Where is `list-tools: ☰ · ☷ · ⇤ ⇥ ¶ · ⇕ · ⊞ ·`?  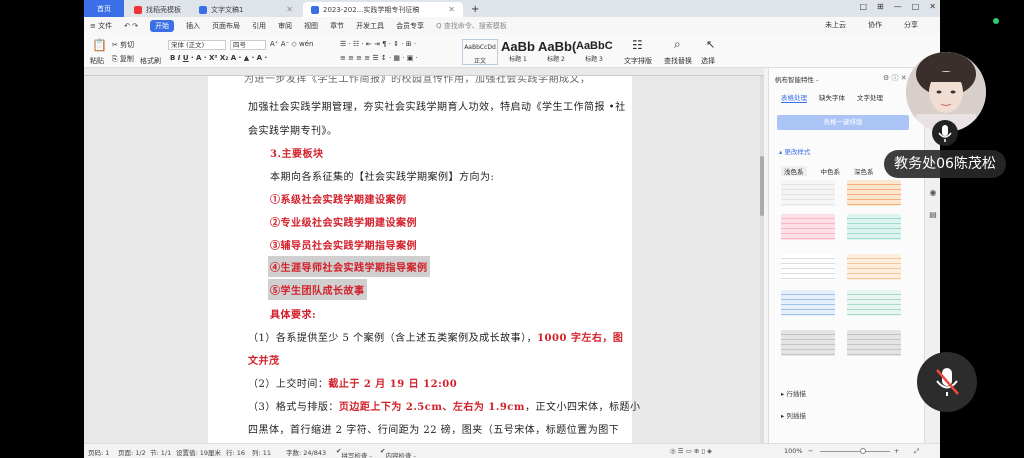
list-tools: ☰ · ☷ · ⇤ ⇥ ¶ · ⇕ · ⊞ · is located at coordinates (378, 44).